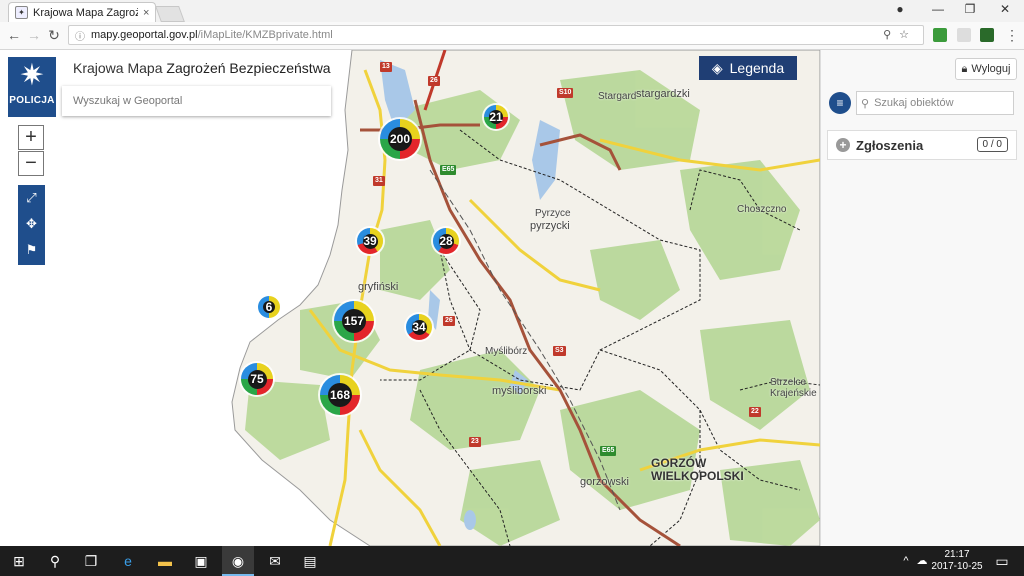 This screenshot has width=1024, height=576. Describe the element at coordinates (238, 561) in the screenshot. I see `chrome-icon: ◉` at that location.